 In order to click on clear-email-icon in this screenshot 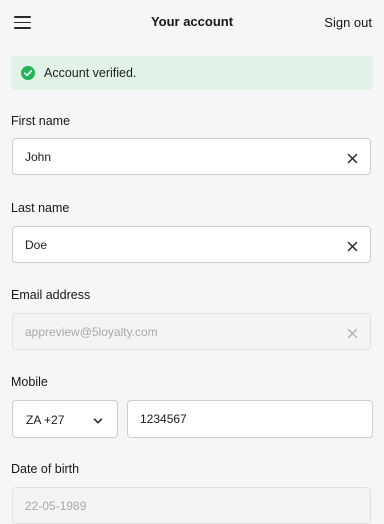, I will do `click(352, 332)`.